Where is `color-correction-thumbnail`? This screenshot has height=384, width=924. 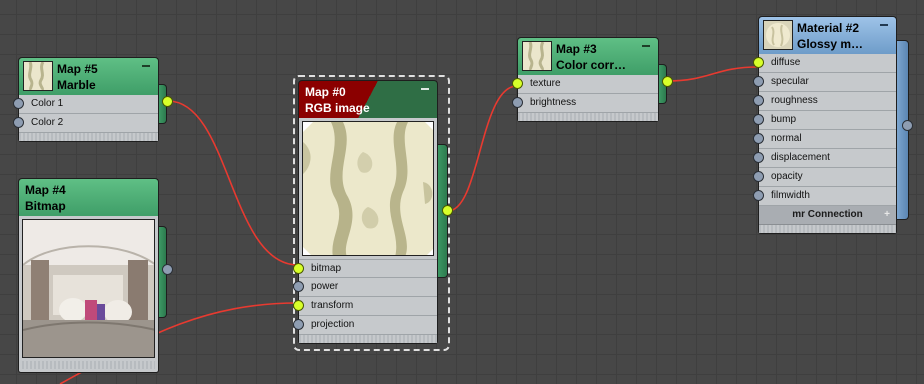 color-correction-thumbnail is located at coordinates (537, 56).